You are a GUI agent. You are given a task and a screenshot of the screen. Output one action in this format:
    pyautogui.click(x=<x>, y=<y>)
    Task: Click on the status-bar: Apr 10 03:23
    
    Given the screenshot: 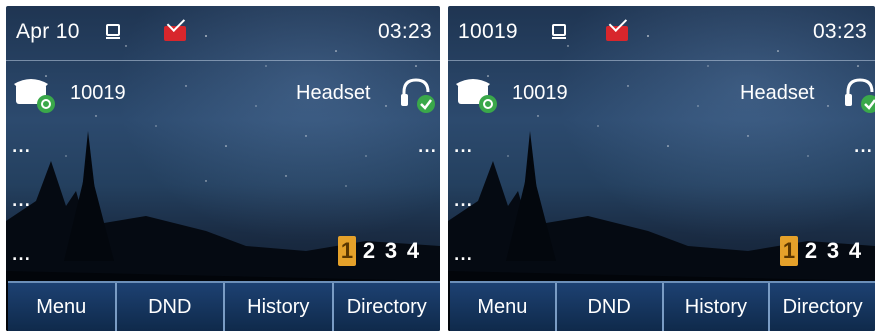 What is the action you would take?
    pyautogui.click(x=223, y=33)
    